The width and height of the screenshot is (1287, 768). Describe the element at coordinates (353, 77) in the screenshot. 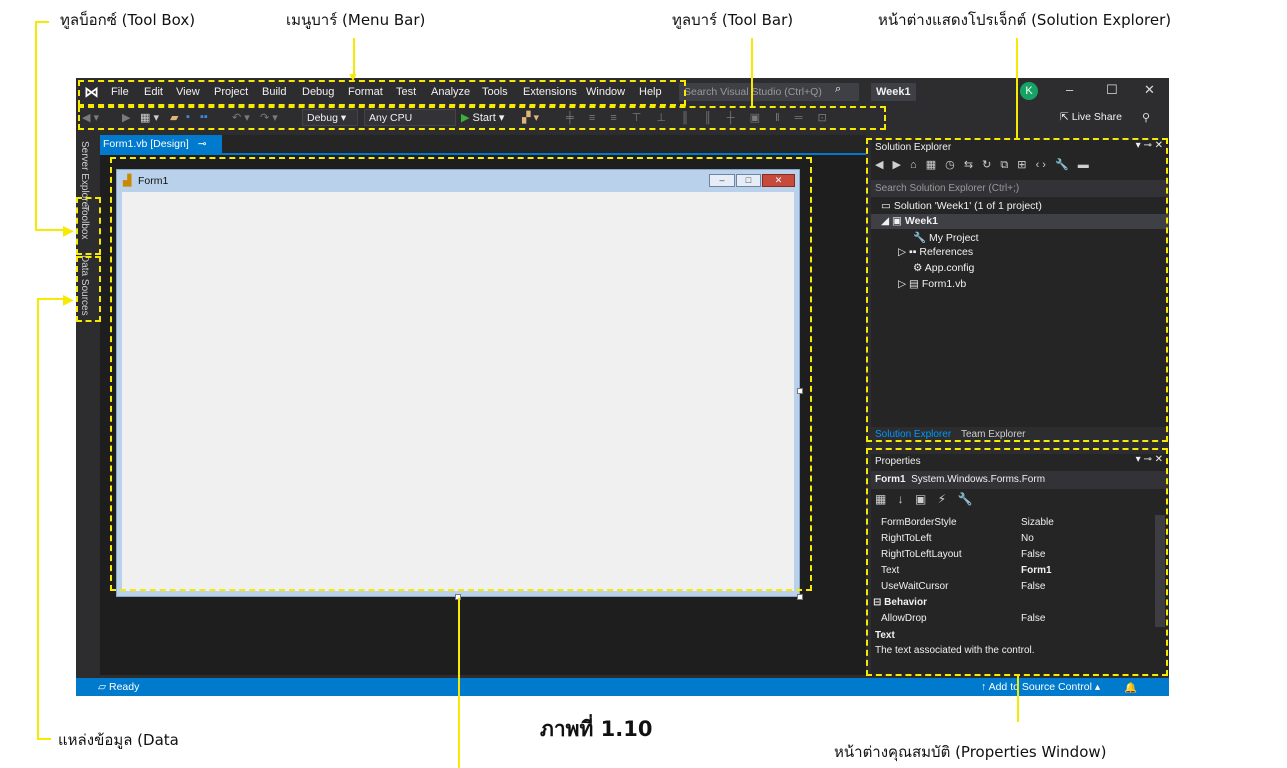

I see `arrow-icon: ▼` at that location.